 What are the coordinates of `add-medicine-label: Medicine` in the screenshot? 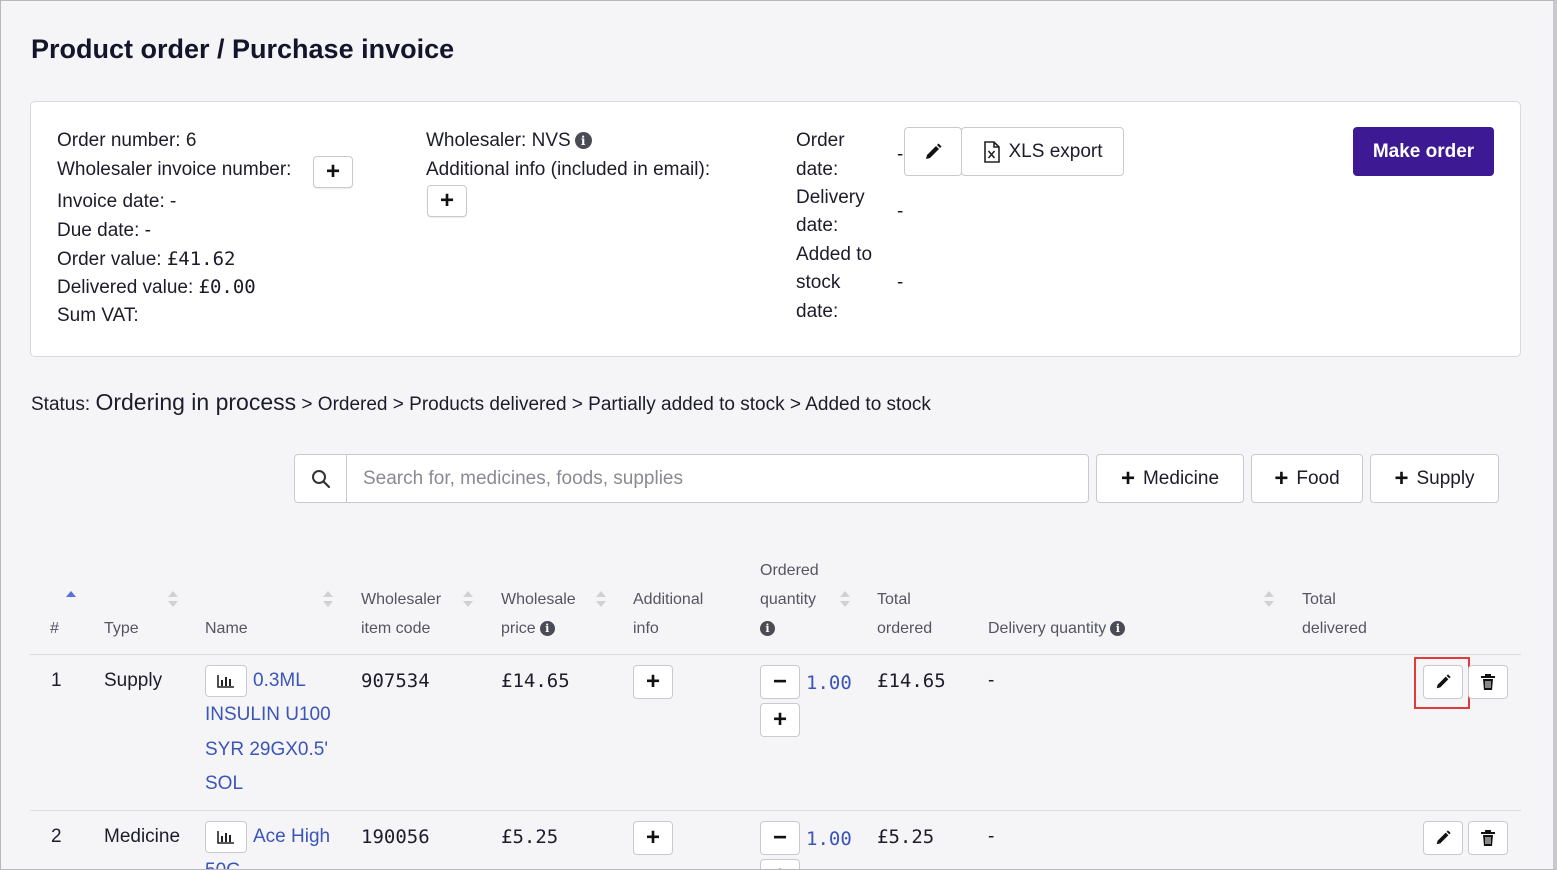 It's located at (1181, 478).